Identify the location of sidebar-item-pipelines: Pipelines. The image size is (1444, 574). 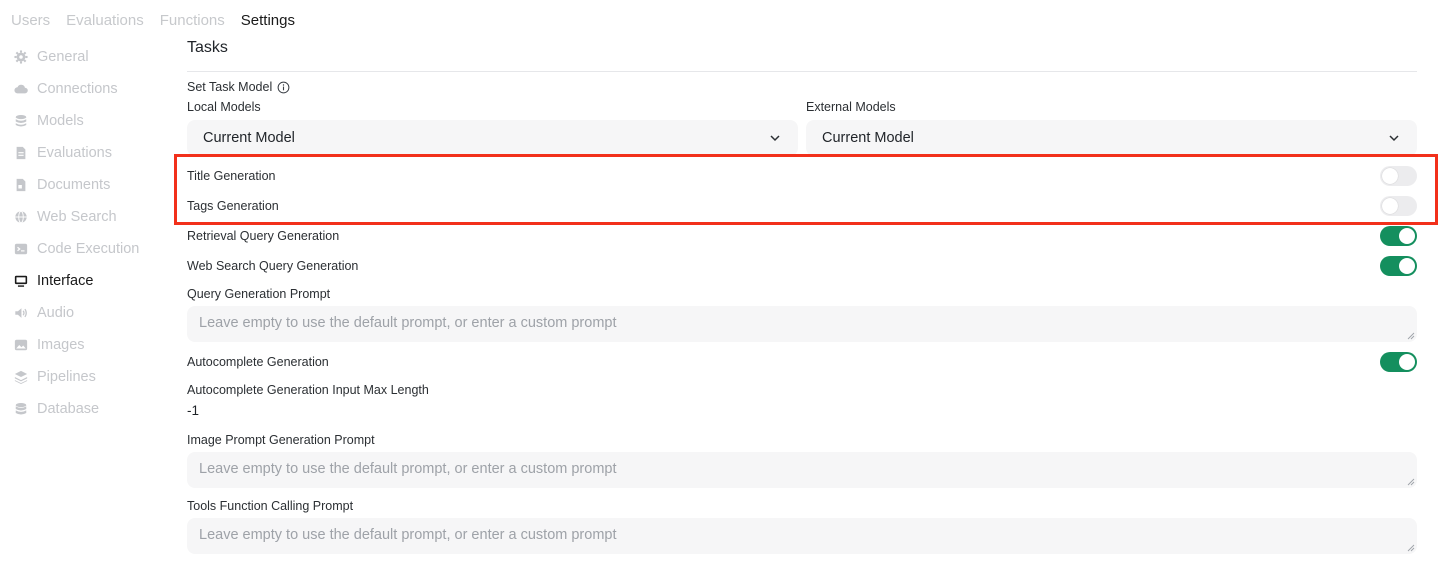
(89, 377).